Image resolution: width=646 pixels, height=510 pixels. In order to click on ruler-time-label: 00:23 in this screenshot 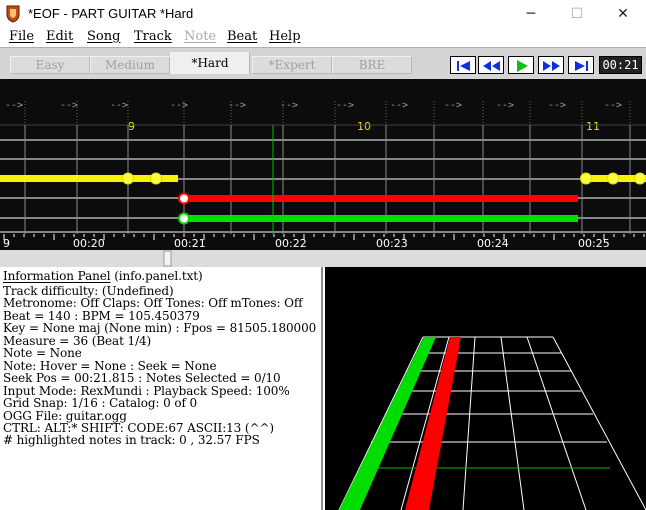, I will do `click(392, 243)`.